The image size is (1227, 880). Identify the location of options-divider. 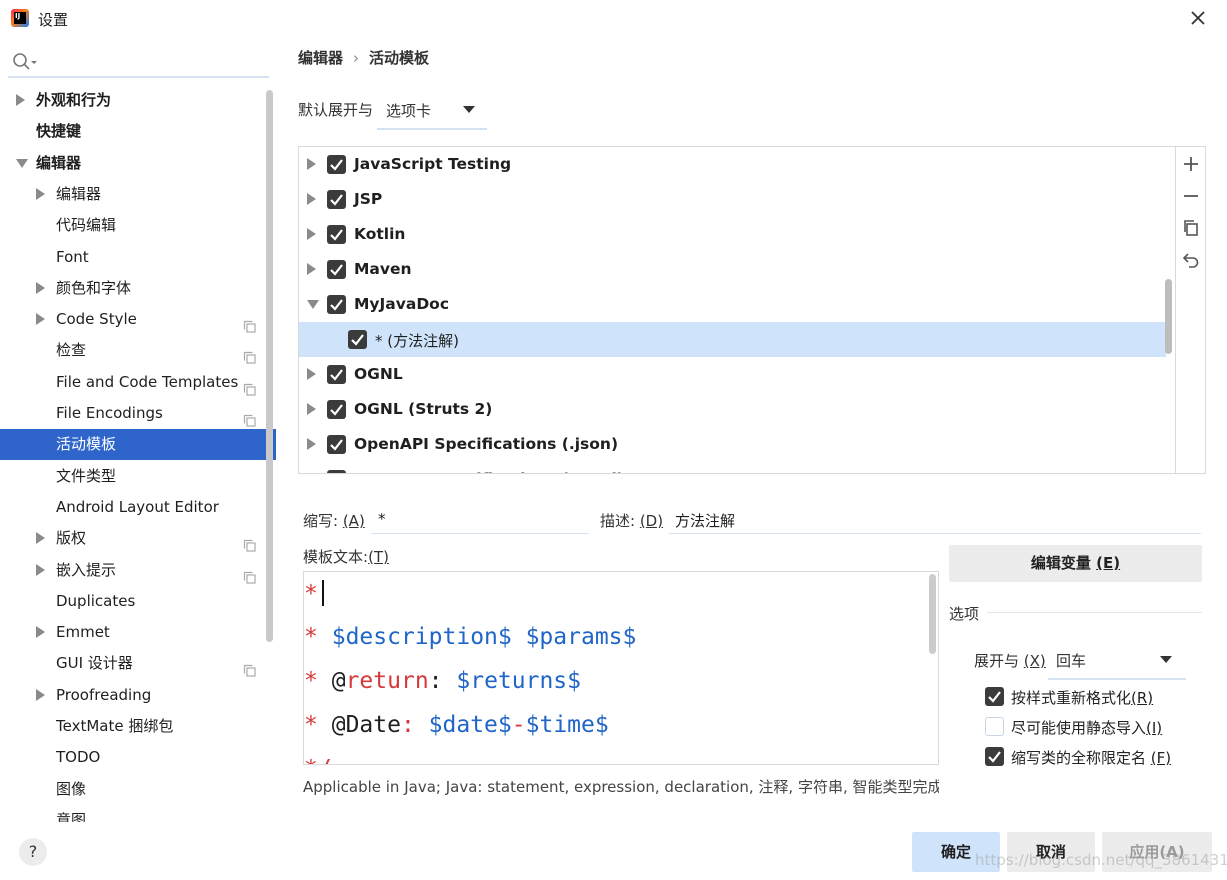
(1094, 612).